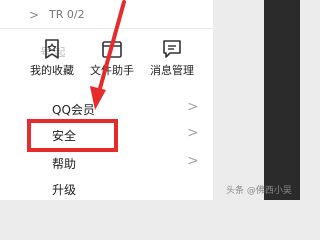  Describe the element at coordinates (259, 191) in the screenshot. I see `watermark: 头条 @佛西小吴` at that location.